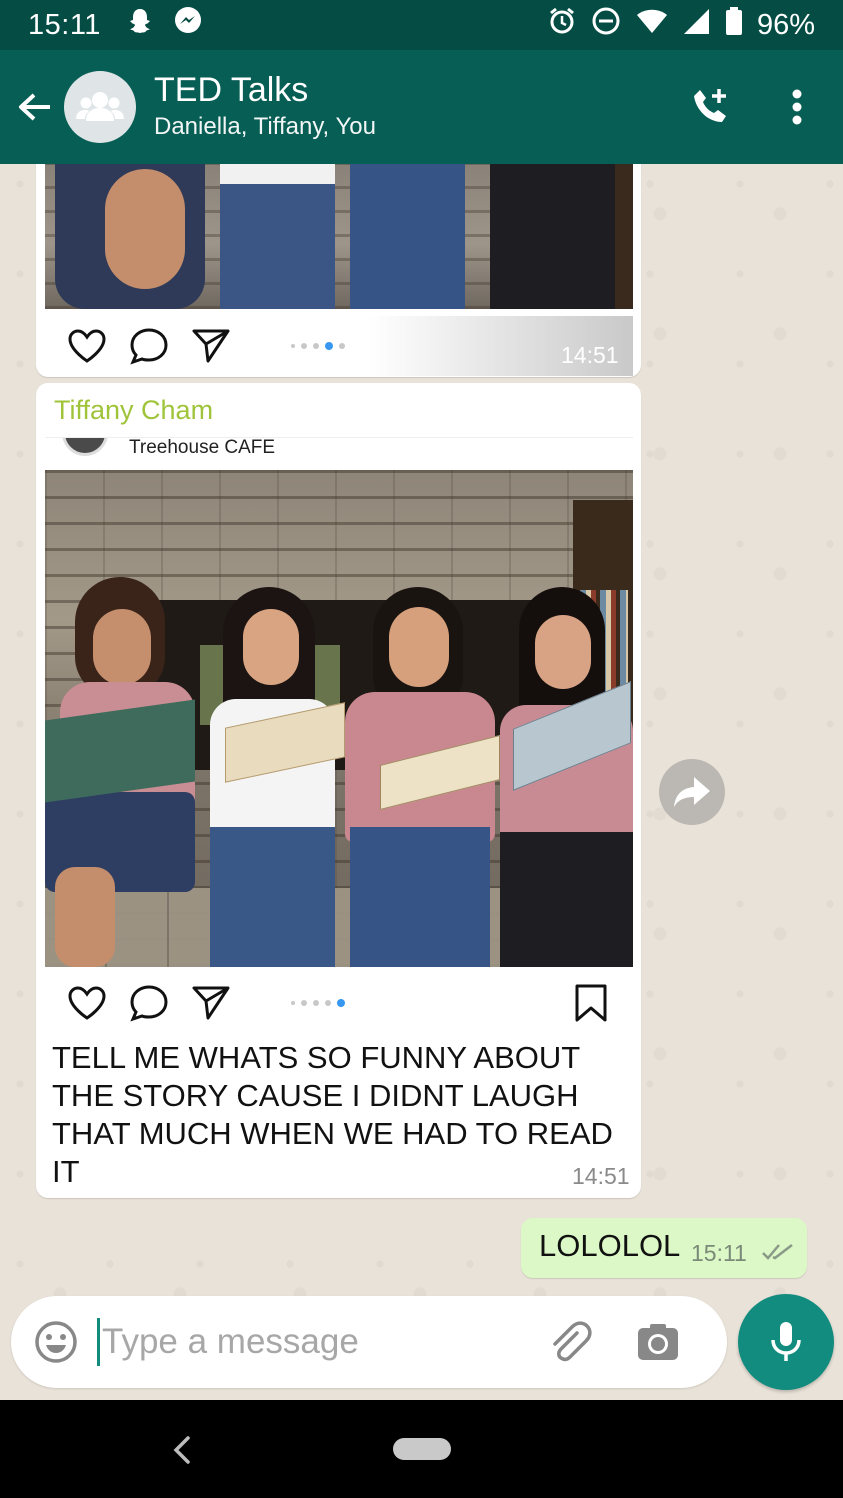 This screenshot has width=843, height=1498. Describe the element at coordinates (134, 410) in the screenshot. I see `sender-name: Tiffany Cham` at that location.